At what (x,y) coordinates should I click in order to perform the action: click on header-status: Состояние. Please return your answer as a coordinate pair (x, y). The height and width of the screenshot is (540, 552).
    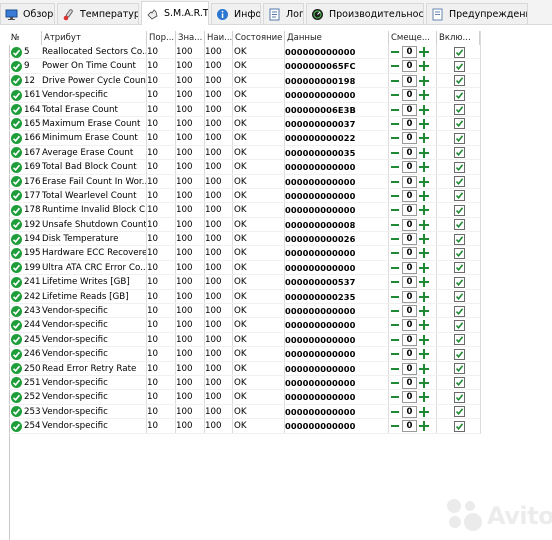
    Looking at the image, I should click on (259, 38).